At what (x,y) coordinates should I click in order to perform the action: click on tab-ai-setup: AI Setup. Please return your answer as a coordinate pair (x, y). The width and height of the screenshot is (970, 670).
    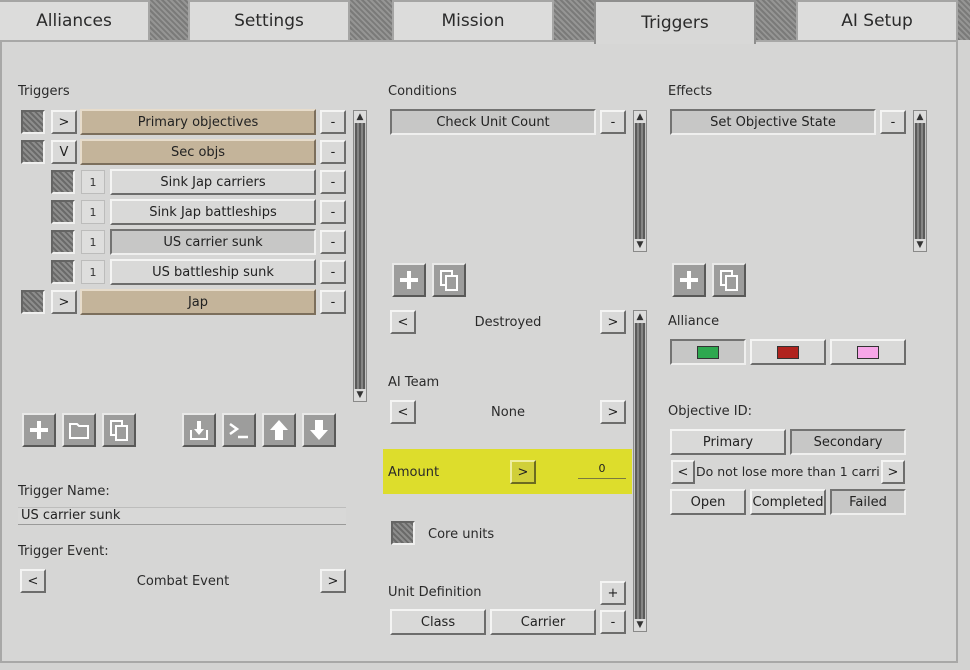
    Looking at the image, I should click on (877, 20).